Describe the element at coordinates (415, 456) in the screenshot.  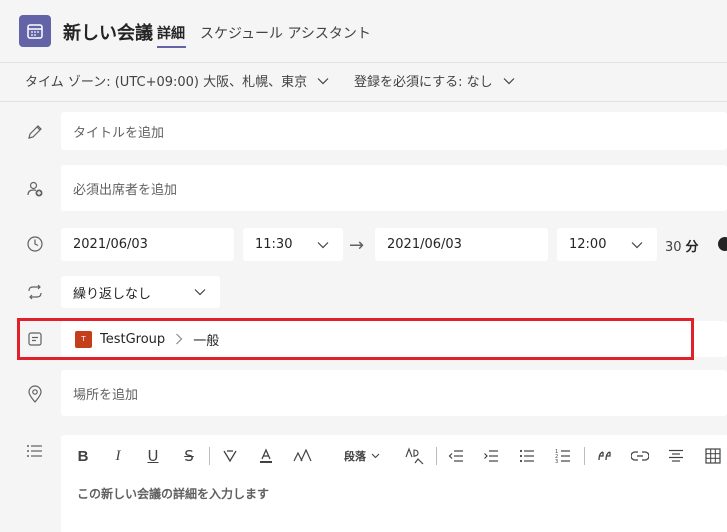
I see `clear-format-icon` at that location.